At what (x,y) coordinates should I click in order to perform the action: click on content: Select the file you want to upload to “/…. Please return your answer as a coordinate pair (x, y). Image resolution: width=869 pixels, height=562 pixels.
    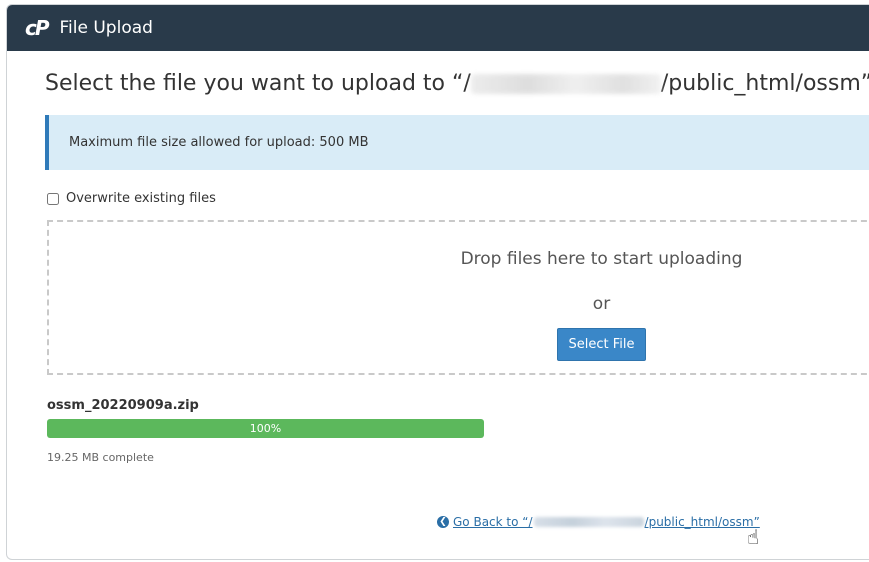
    Looking at the image, I should click on (438, 83).